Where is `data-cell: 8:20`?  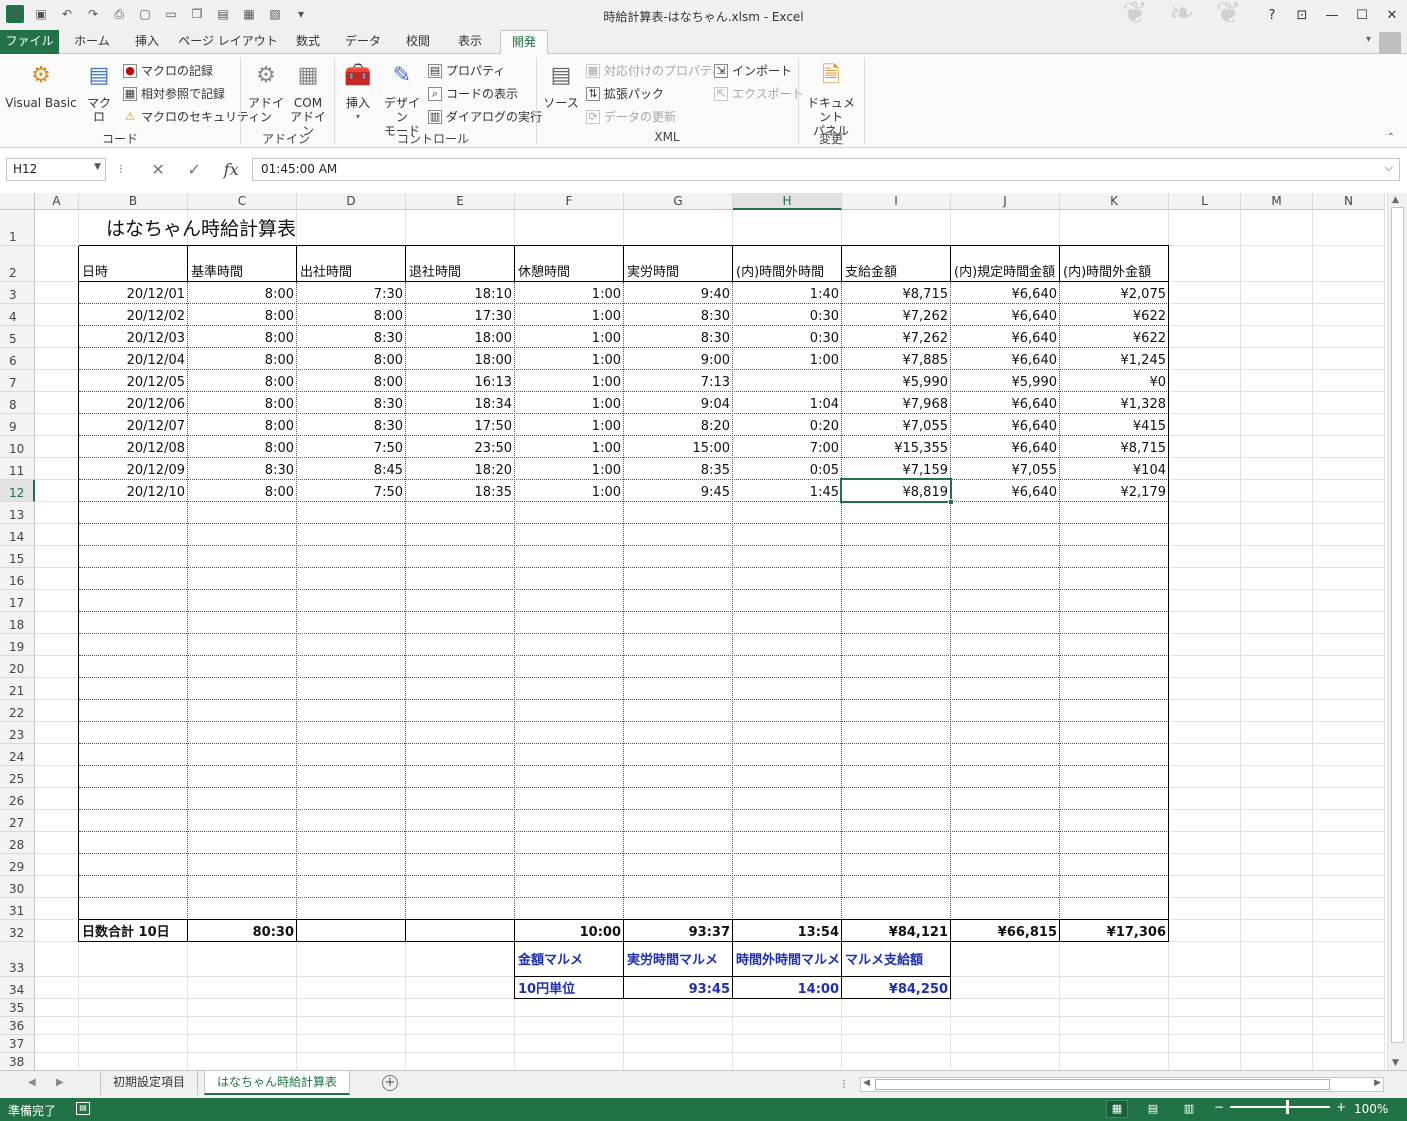 data-cell: 8:20 is located at coordinates (678, 425).